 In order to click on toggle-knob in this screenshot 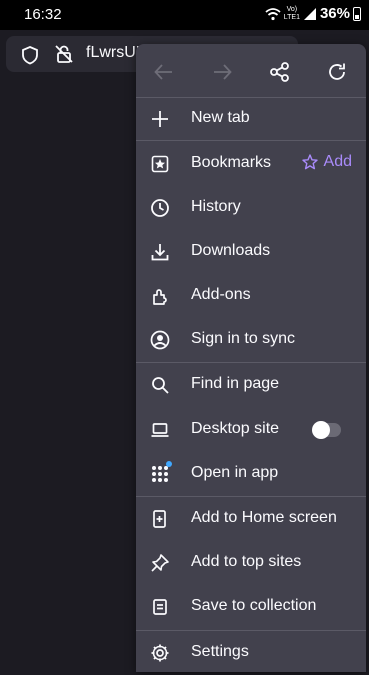, I will do `click(321, 430)`.